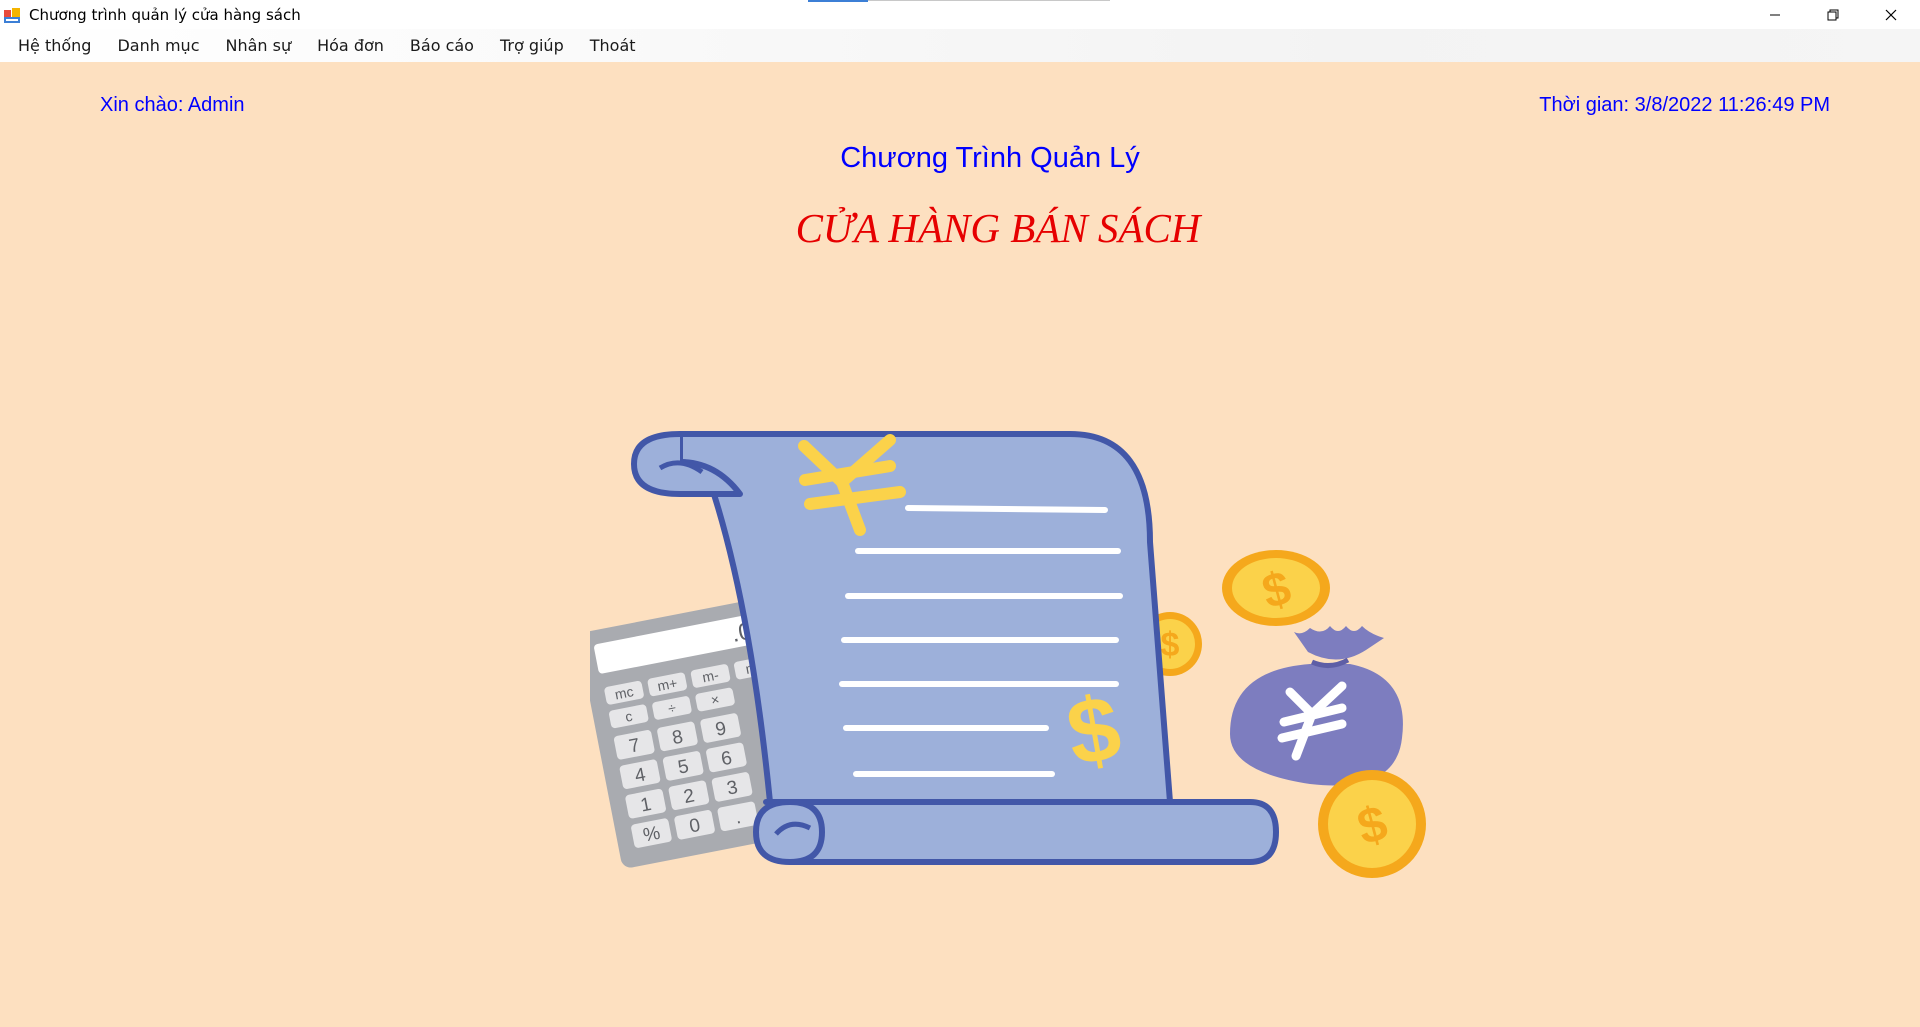 The height and width of the screenshot is (1027, 1920). I want to click on window-titlebar: Chương trình quản lý cửa hàng sách, so click(960, 14).